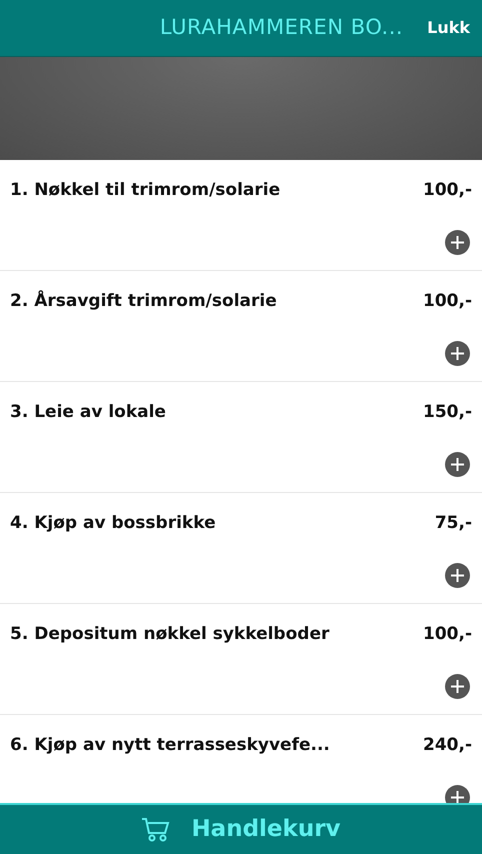  Describe the element at coordinates (241, 215) in the screenshot. I see `product-row: 1. Nøkkel til trimrom/solarie 100,-` at that location.